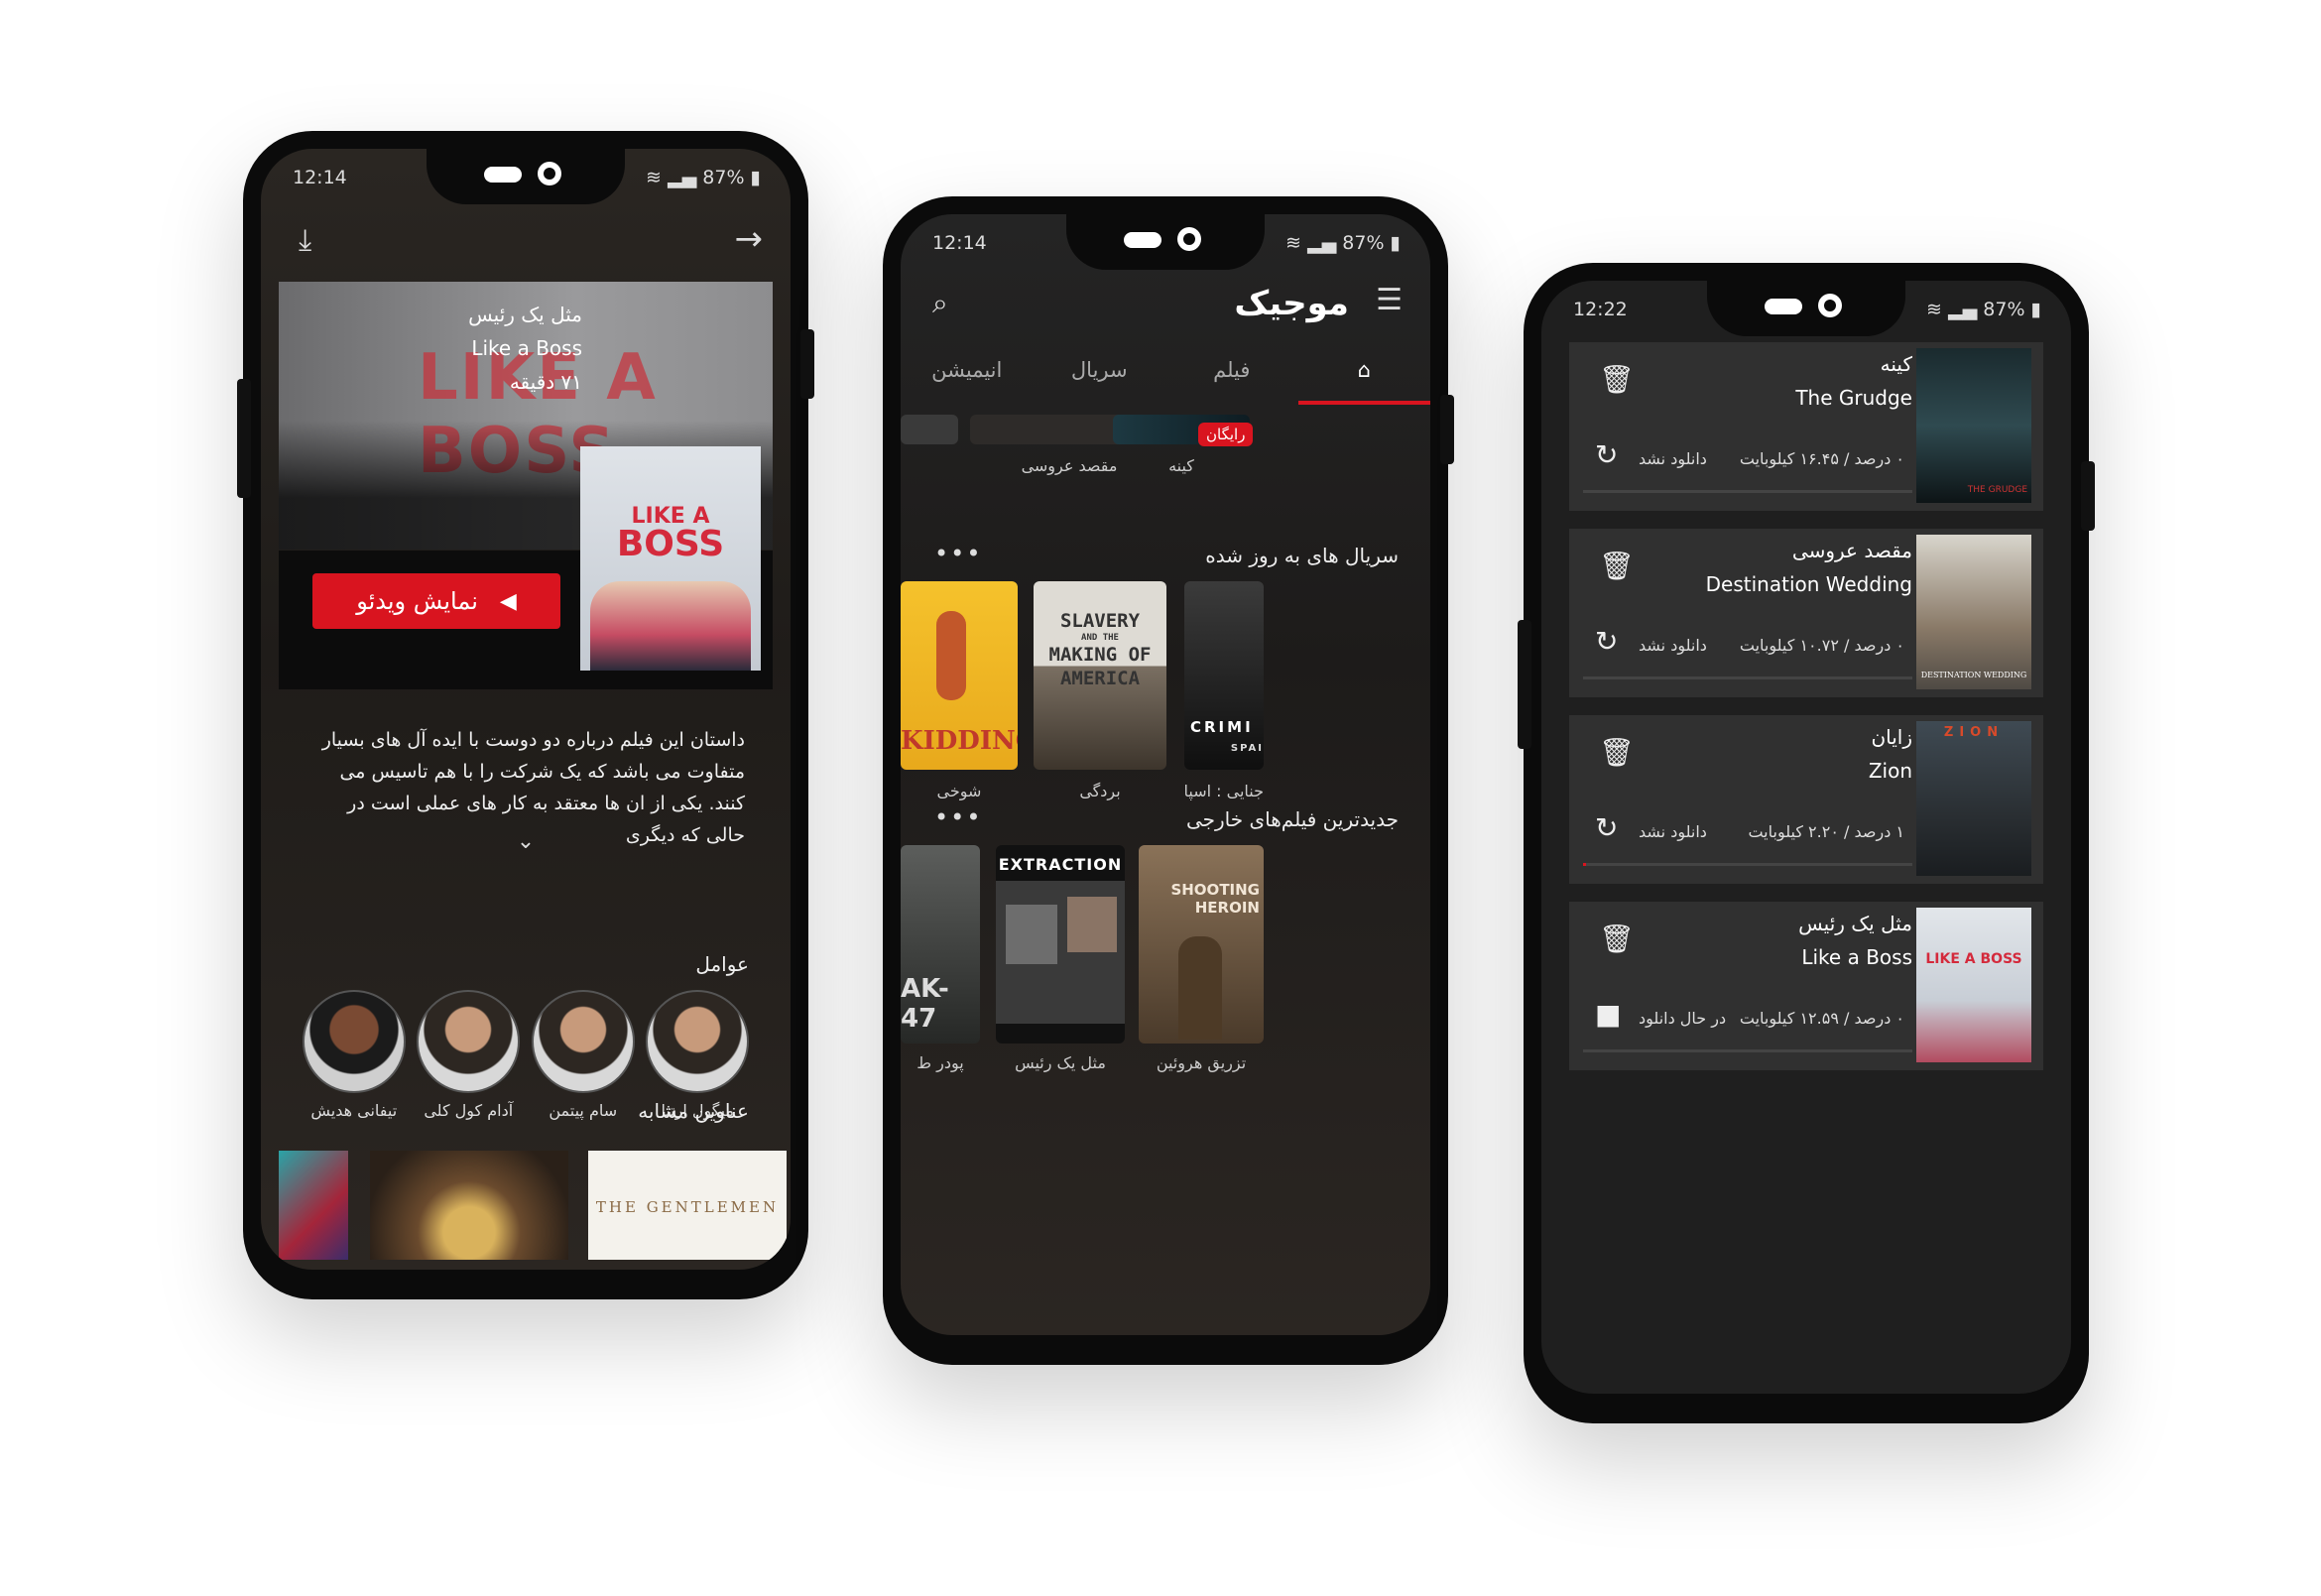 The width and height of the screenshot is (2321, 1596). What do you see at coordinates (1224, 676) in the screenshot?
I see `series-card: CRIMI SPAI` at bounding box center [1224, 676].